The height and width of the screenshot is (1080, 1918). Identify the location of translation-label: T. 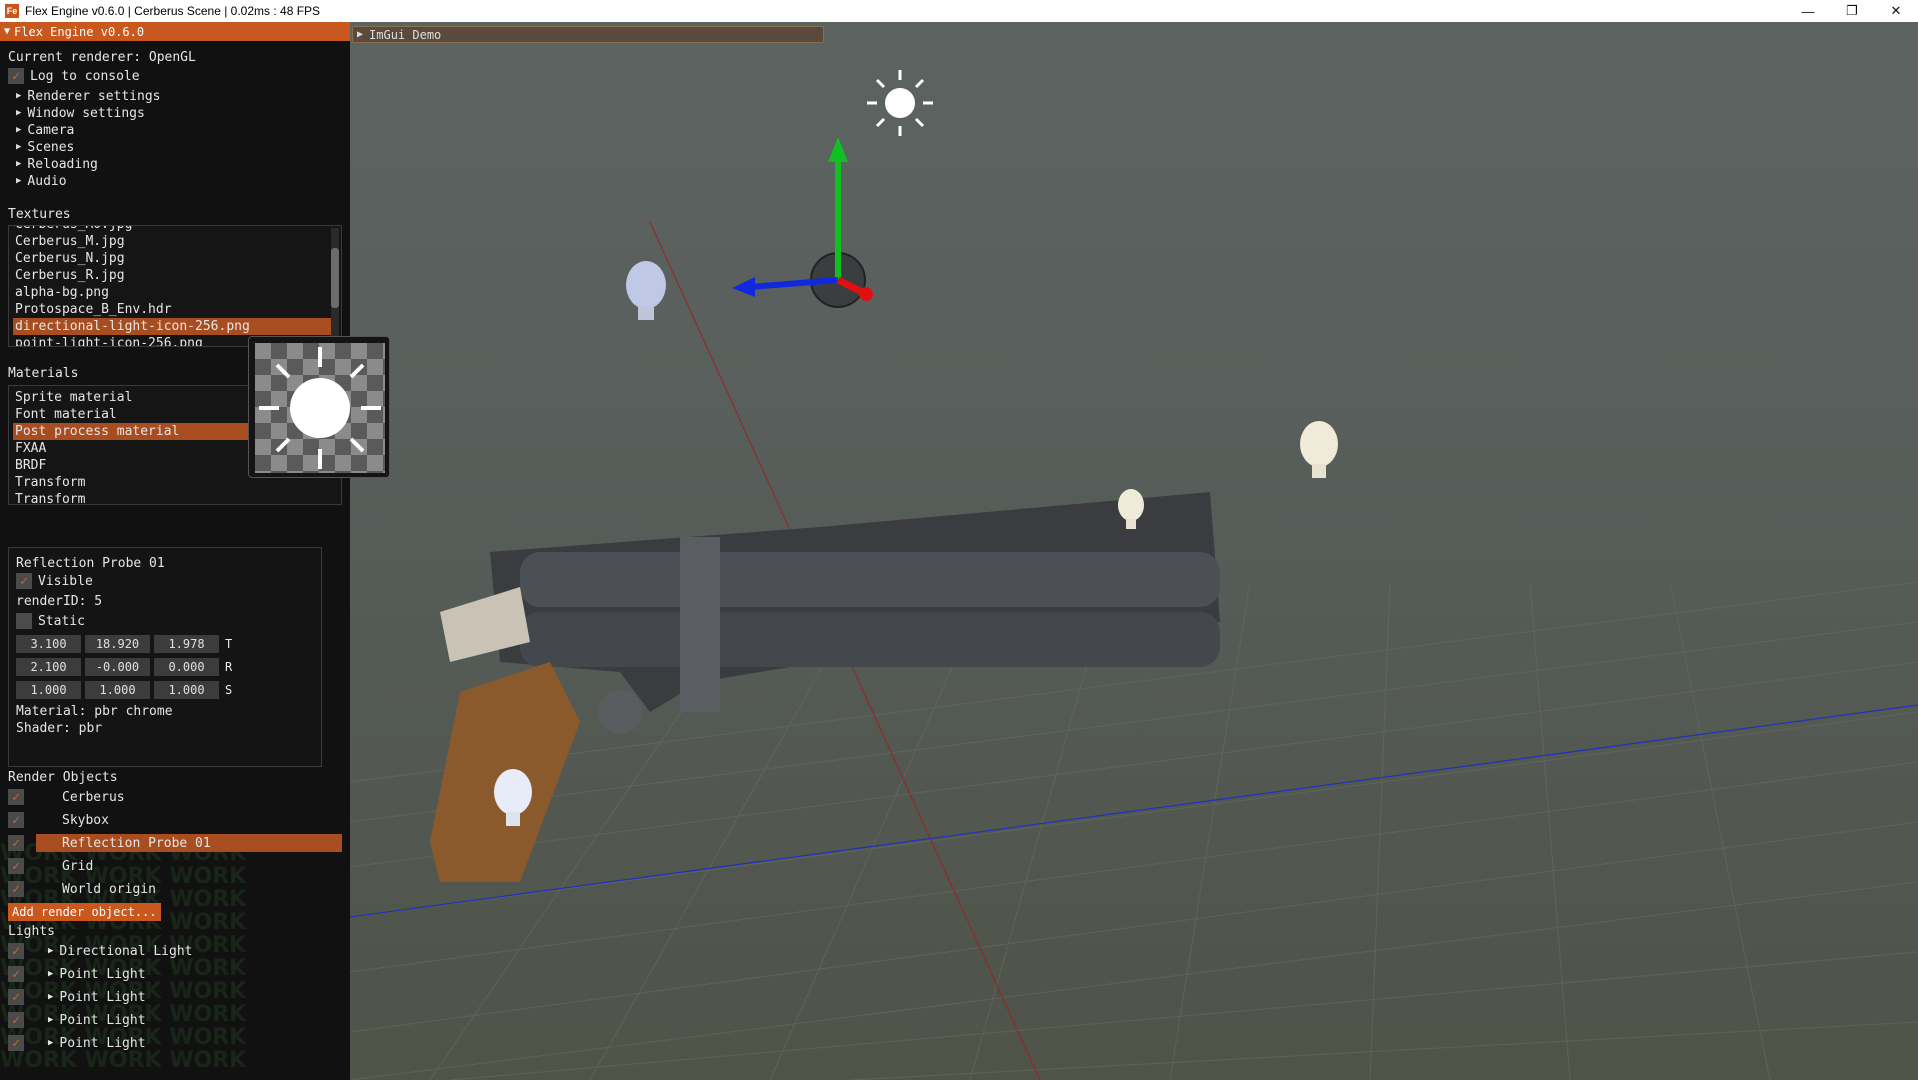
(229, 644).